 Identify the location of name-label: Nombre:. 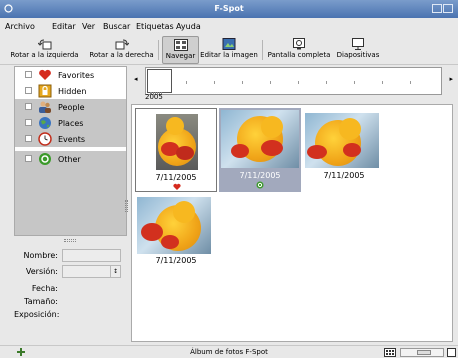
(40, 255).